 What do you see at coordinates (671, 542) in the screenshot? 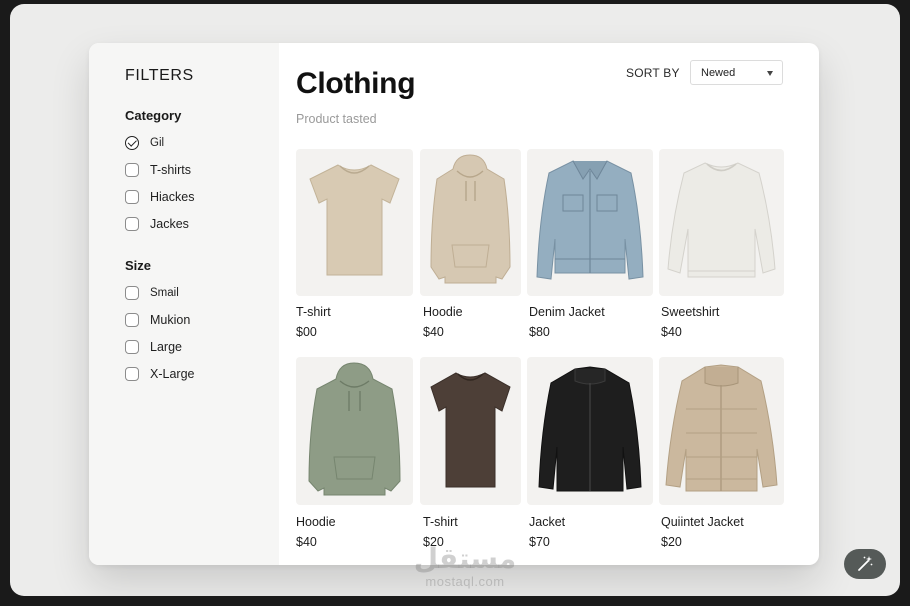
I see `product-price: $20` at bounding box center [671, 542].